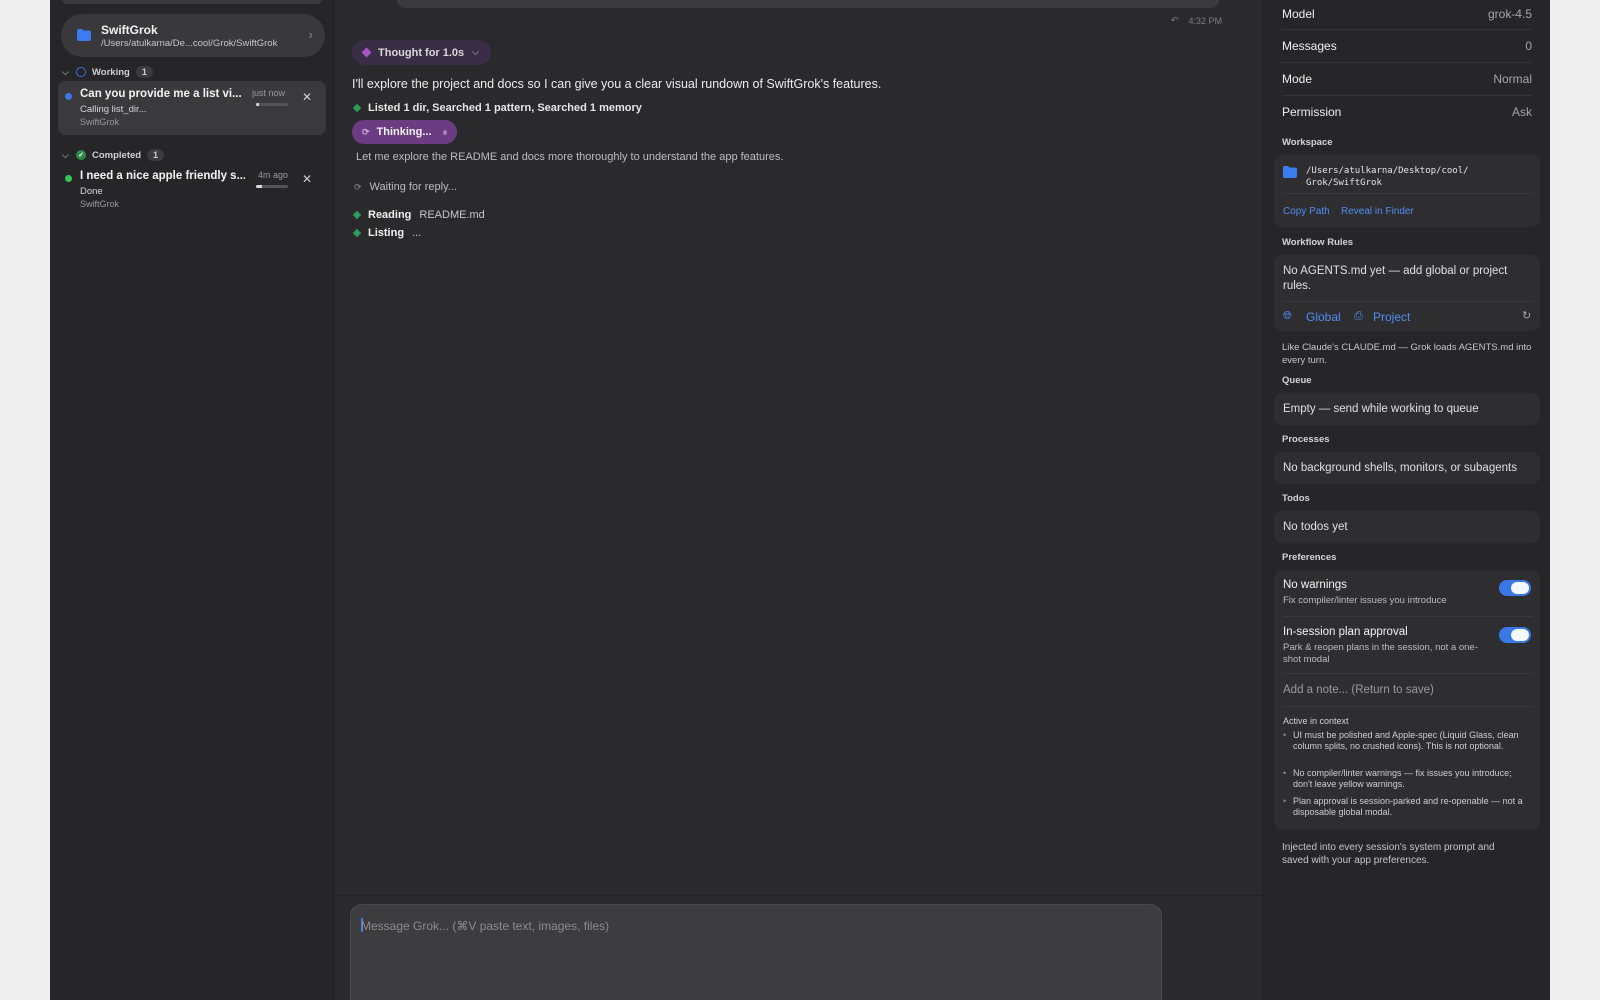 The image size is (1600, 1000). I want to click on todos-card: No todos yet, so click(1407, 527).